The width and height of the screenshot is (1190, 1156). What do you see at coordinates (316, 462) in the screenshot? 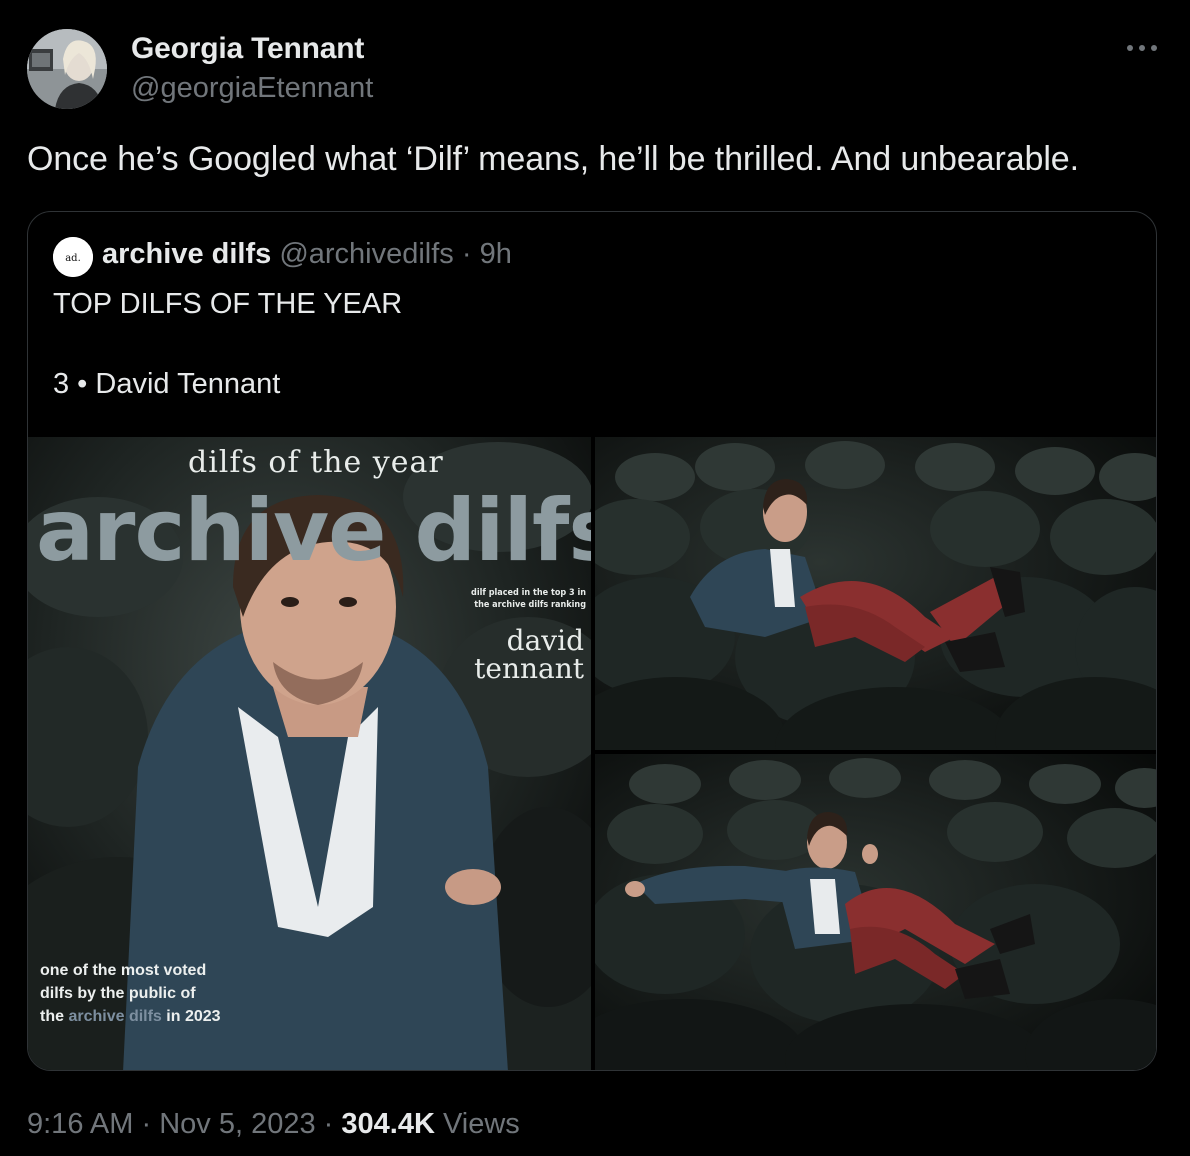
I see `poster-title: dilfs of the year` at bounding box center [316, 462].